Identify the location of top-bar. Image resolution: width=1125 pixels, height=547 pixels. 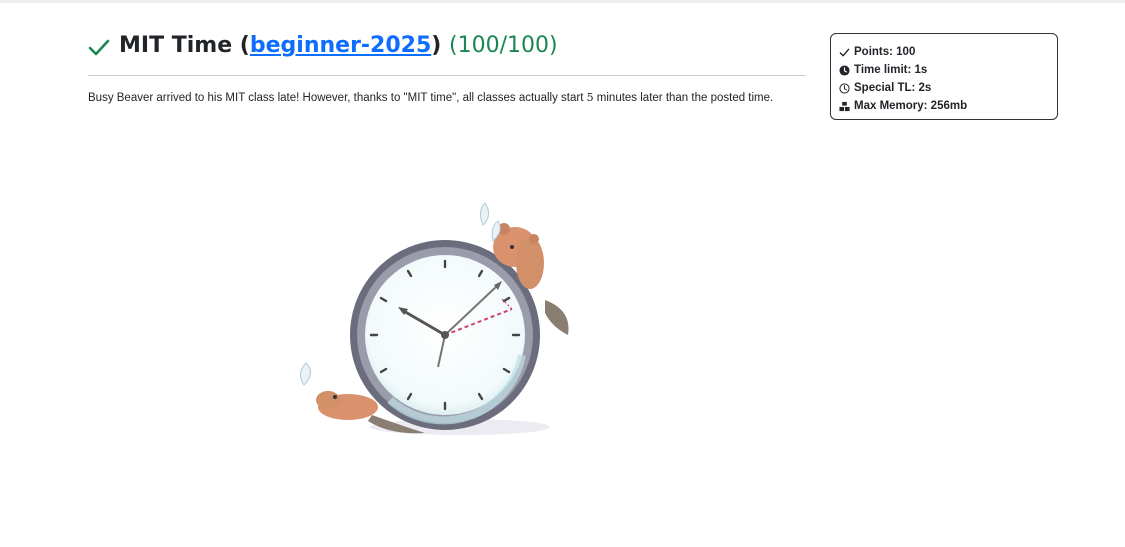
(562, 1).